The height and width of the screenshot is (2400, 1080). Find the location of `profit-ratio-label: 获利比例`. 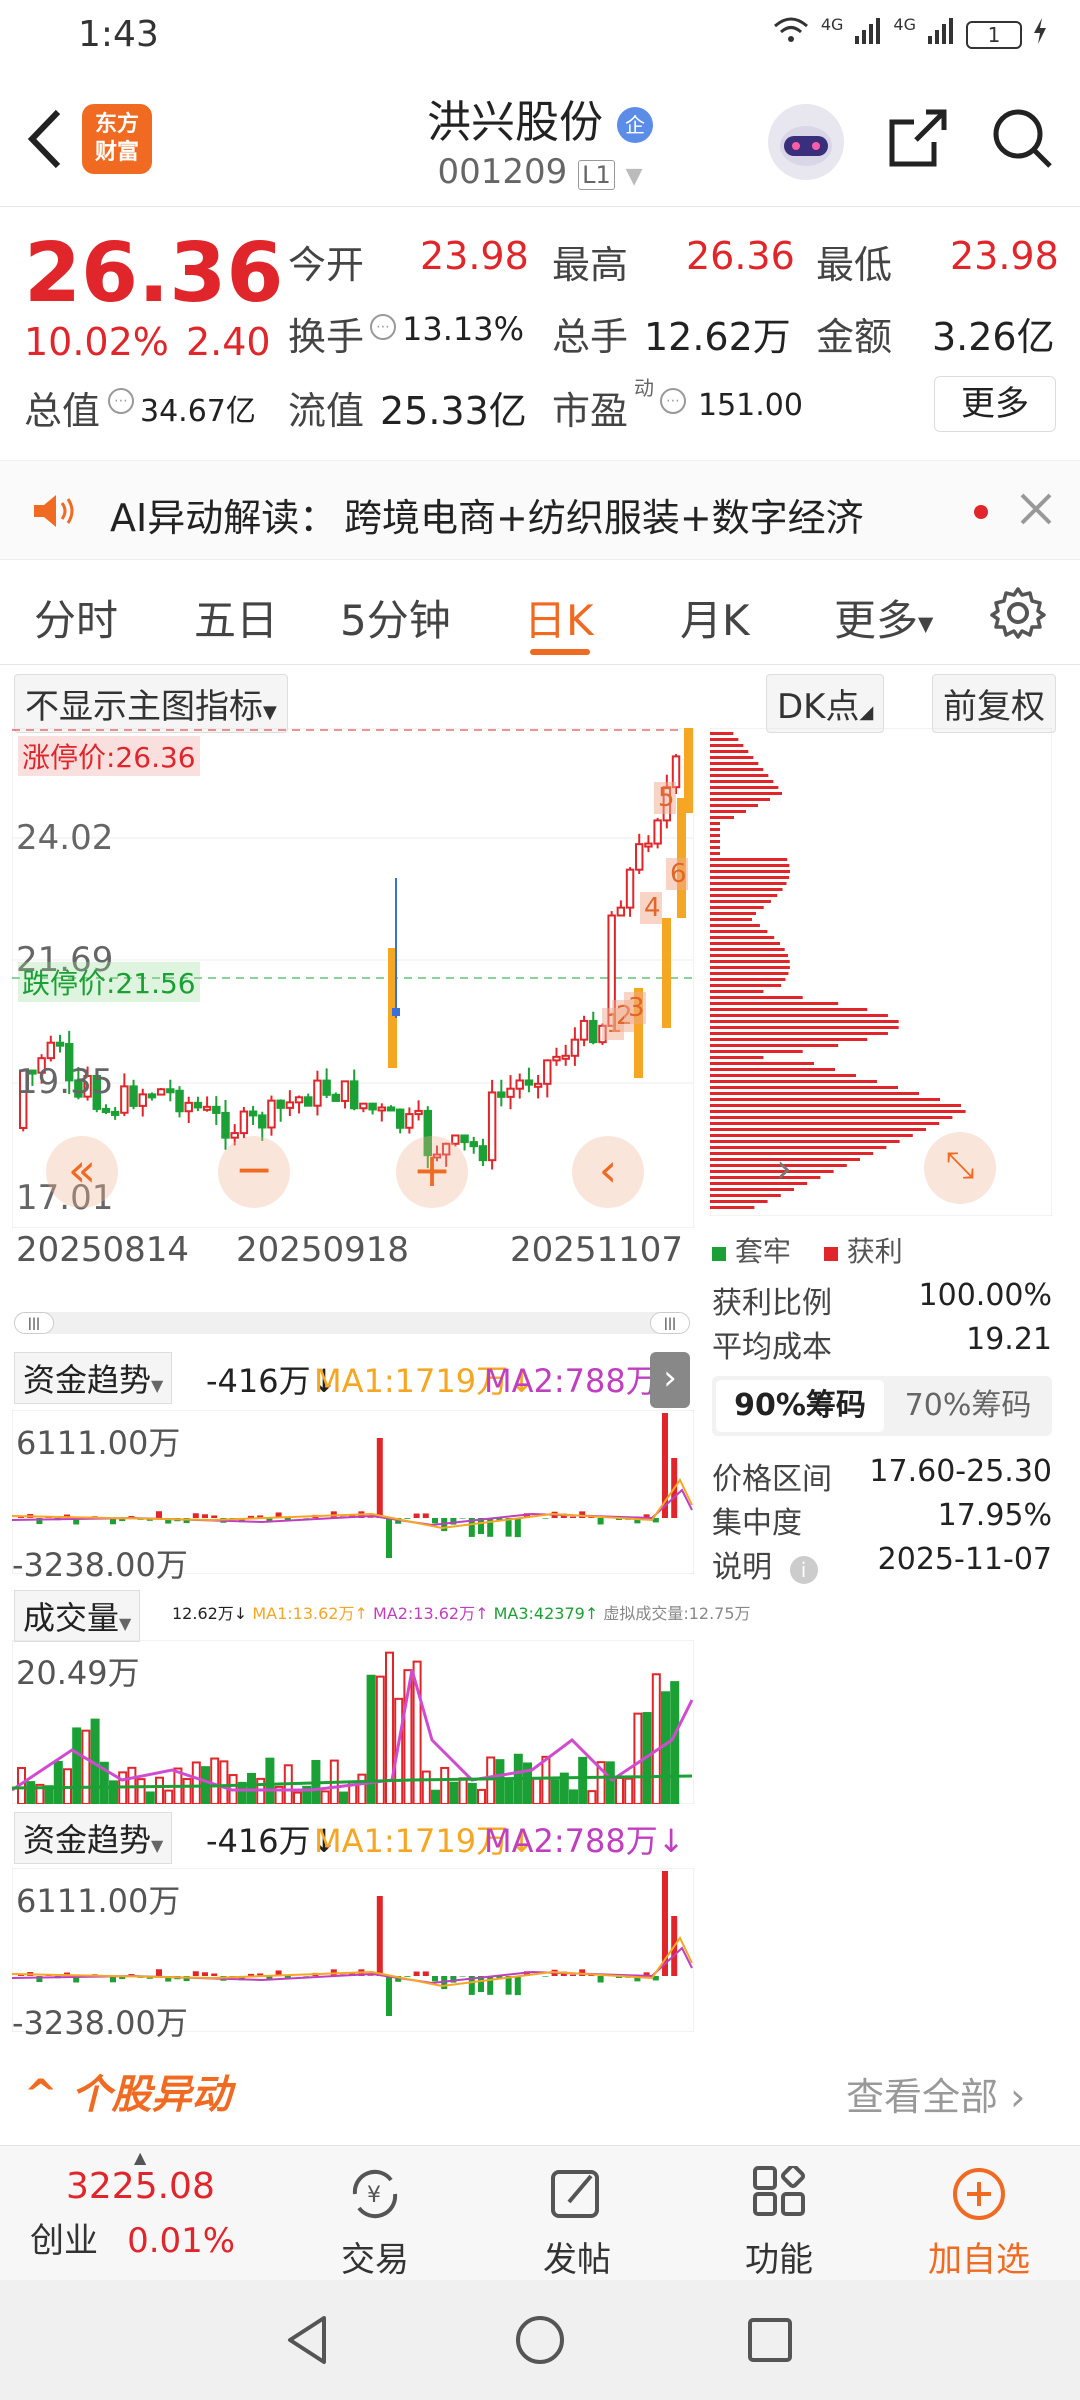

profit-ratio-label: 获利比例 is located at coordinates (772, 1303).